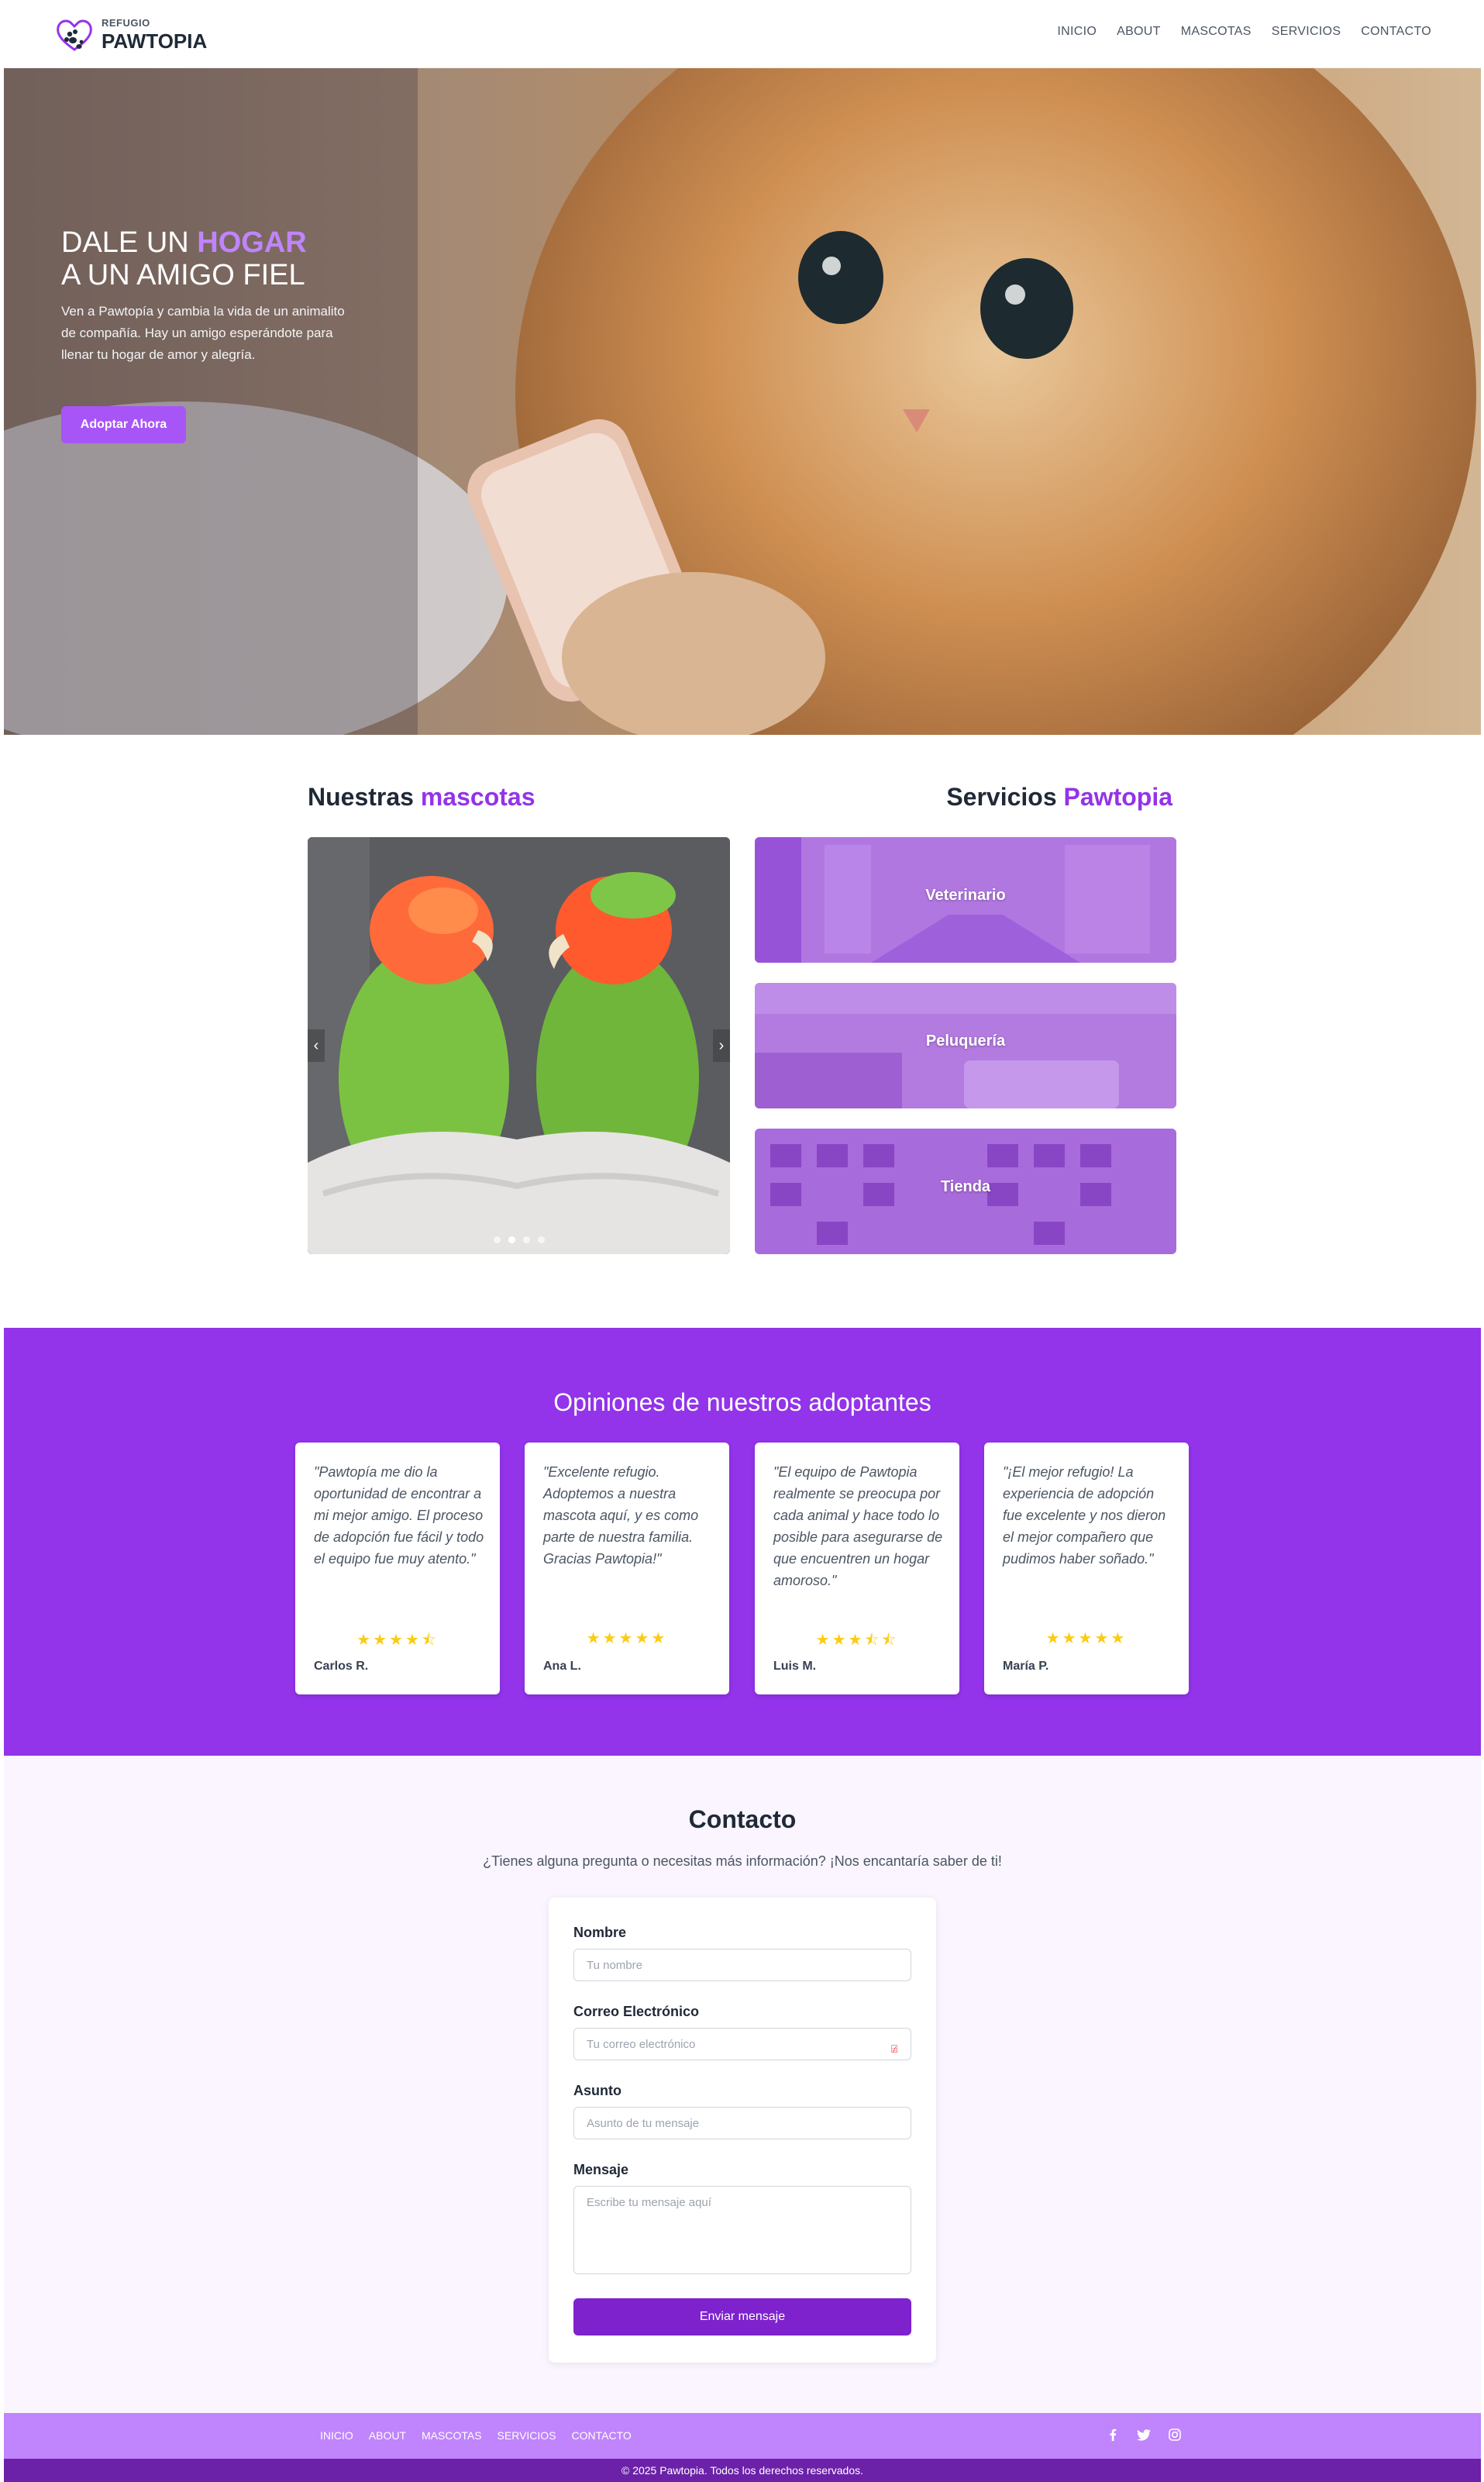 This screenshot has height=2482, width=1484. I want to click on service-label: Peluquería, so click(965, 1041).